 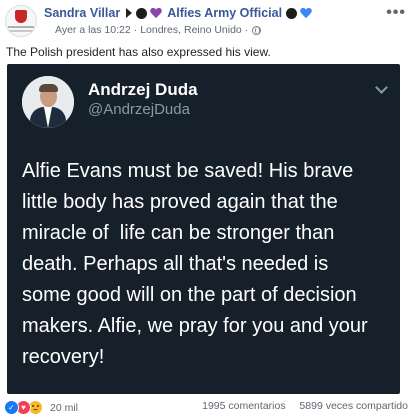 What do you see at coordinates (129, 13) in the screenshot?
I see `share-arrow-icon` at bounding box center [129, 13].